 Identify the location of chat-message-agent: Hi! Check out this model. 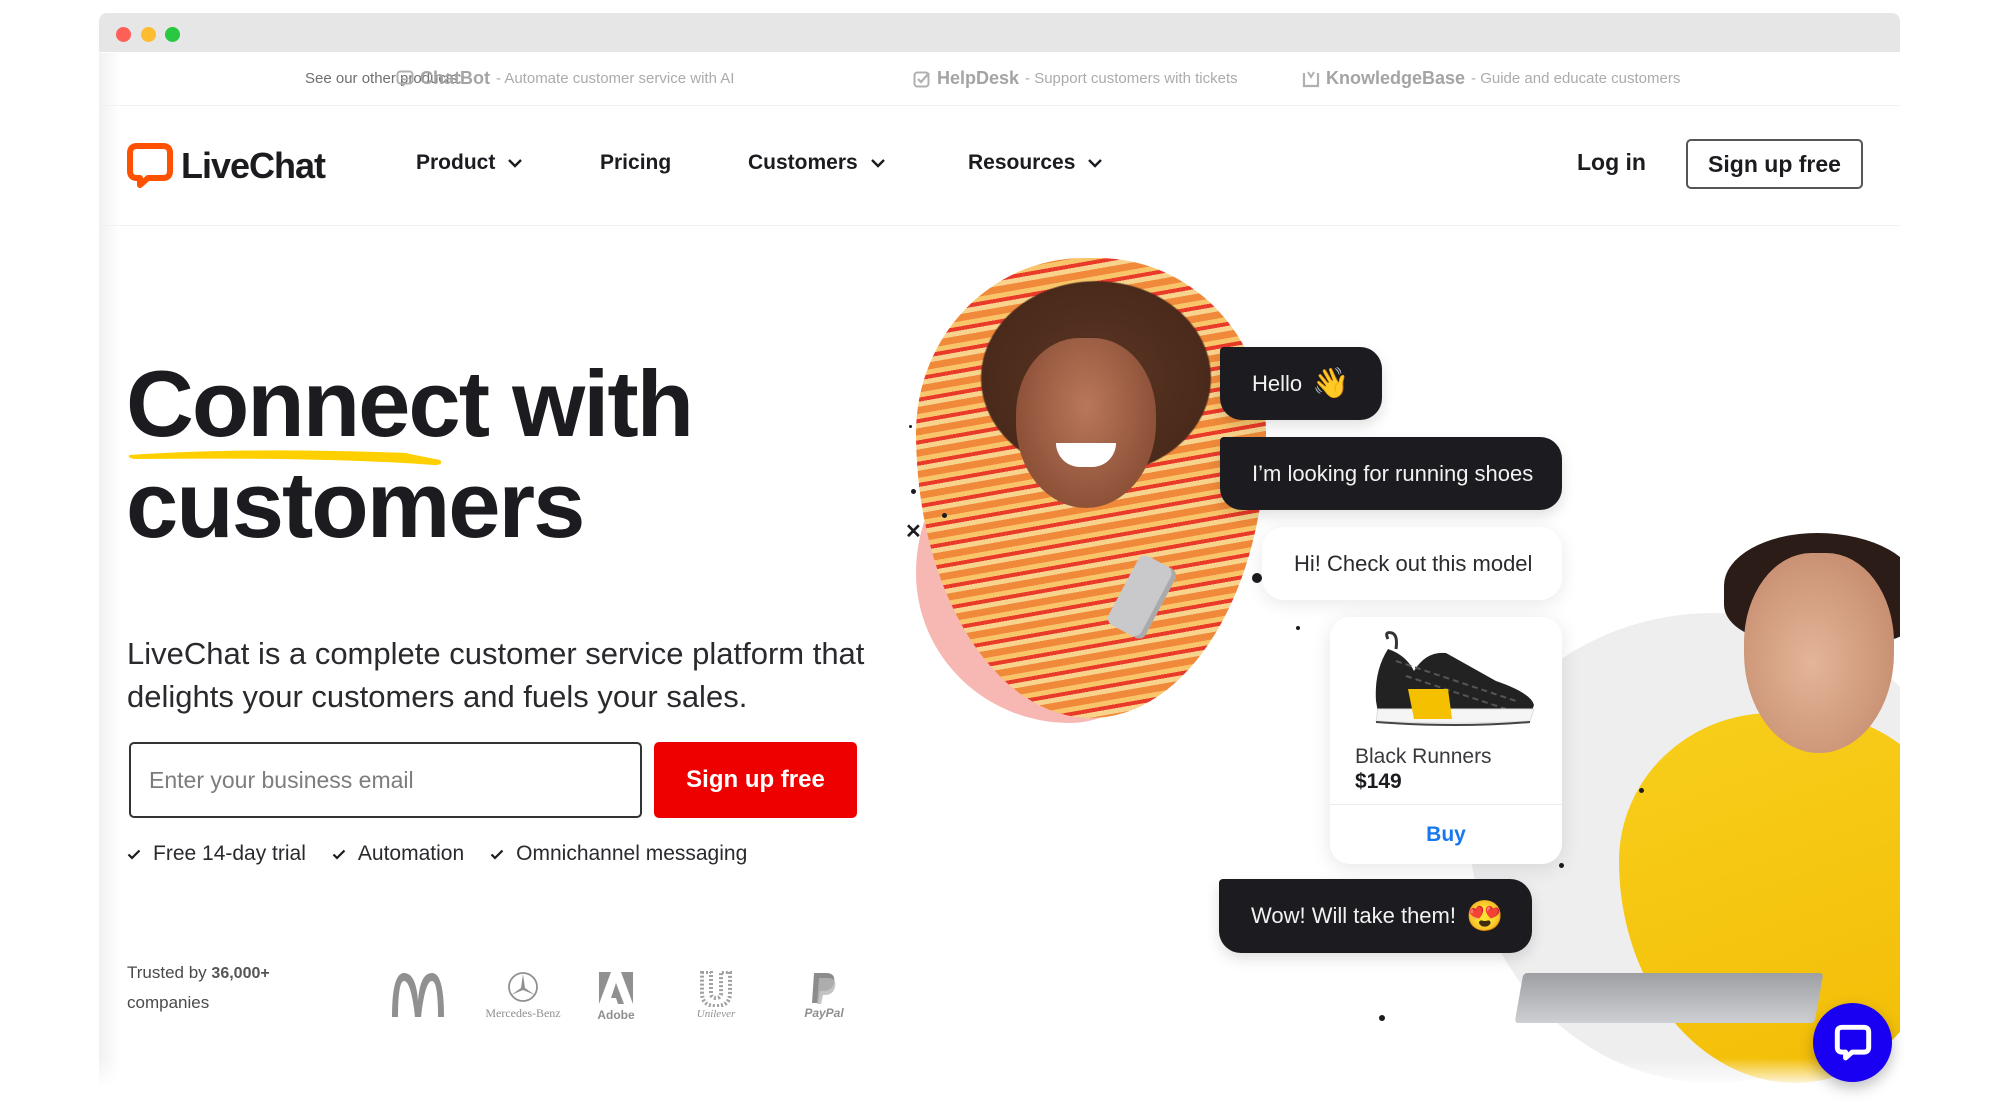
(1412, 563).